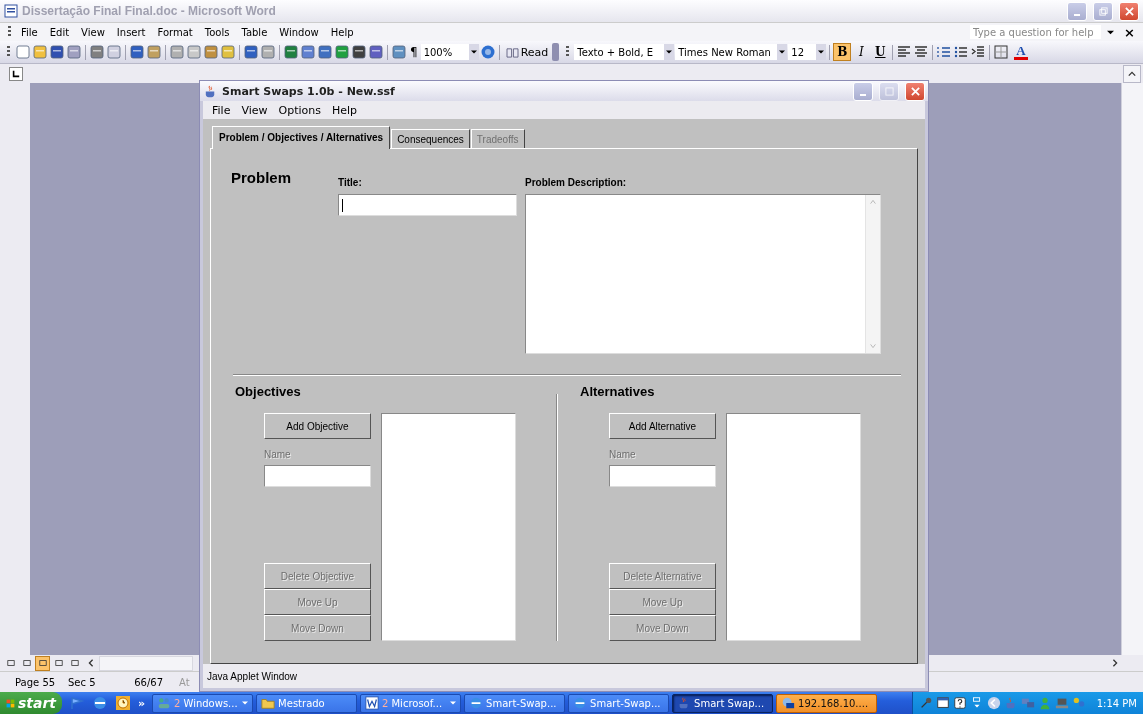 The height and width of the screenshot is (714, 1143). What do you see at coordinates (123, 703) in the screenshot?
I see `clock-icon` at bounding box center [123, 703].